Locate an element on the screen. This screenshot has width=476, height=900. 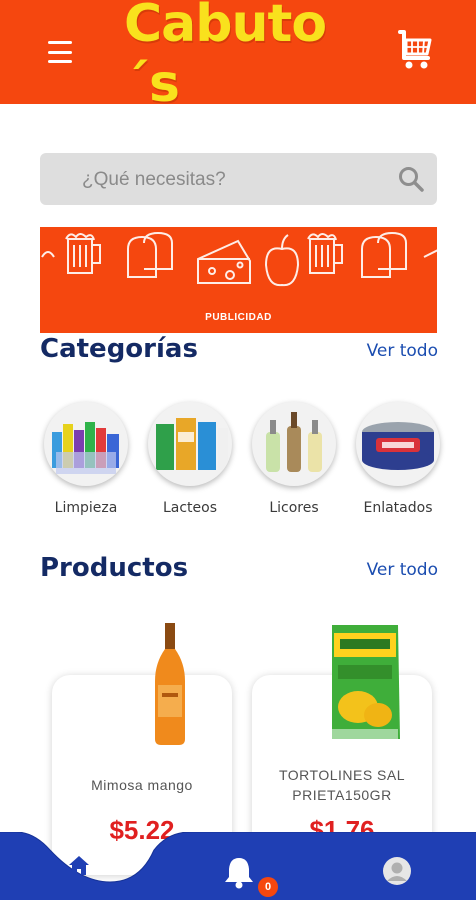
categories-list: Limpieza Lacteos Licores Enlatados is located at coordinates (241, 463).